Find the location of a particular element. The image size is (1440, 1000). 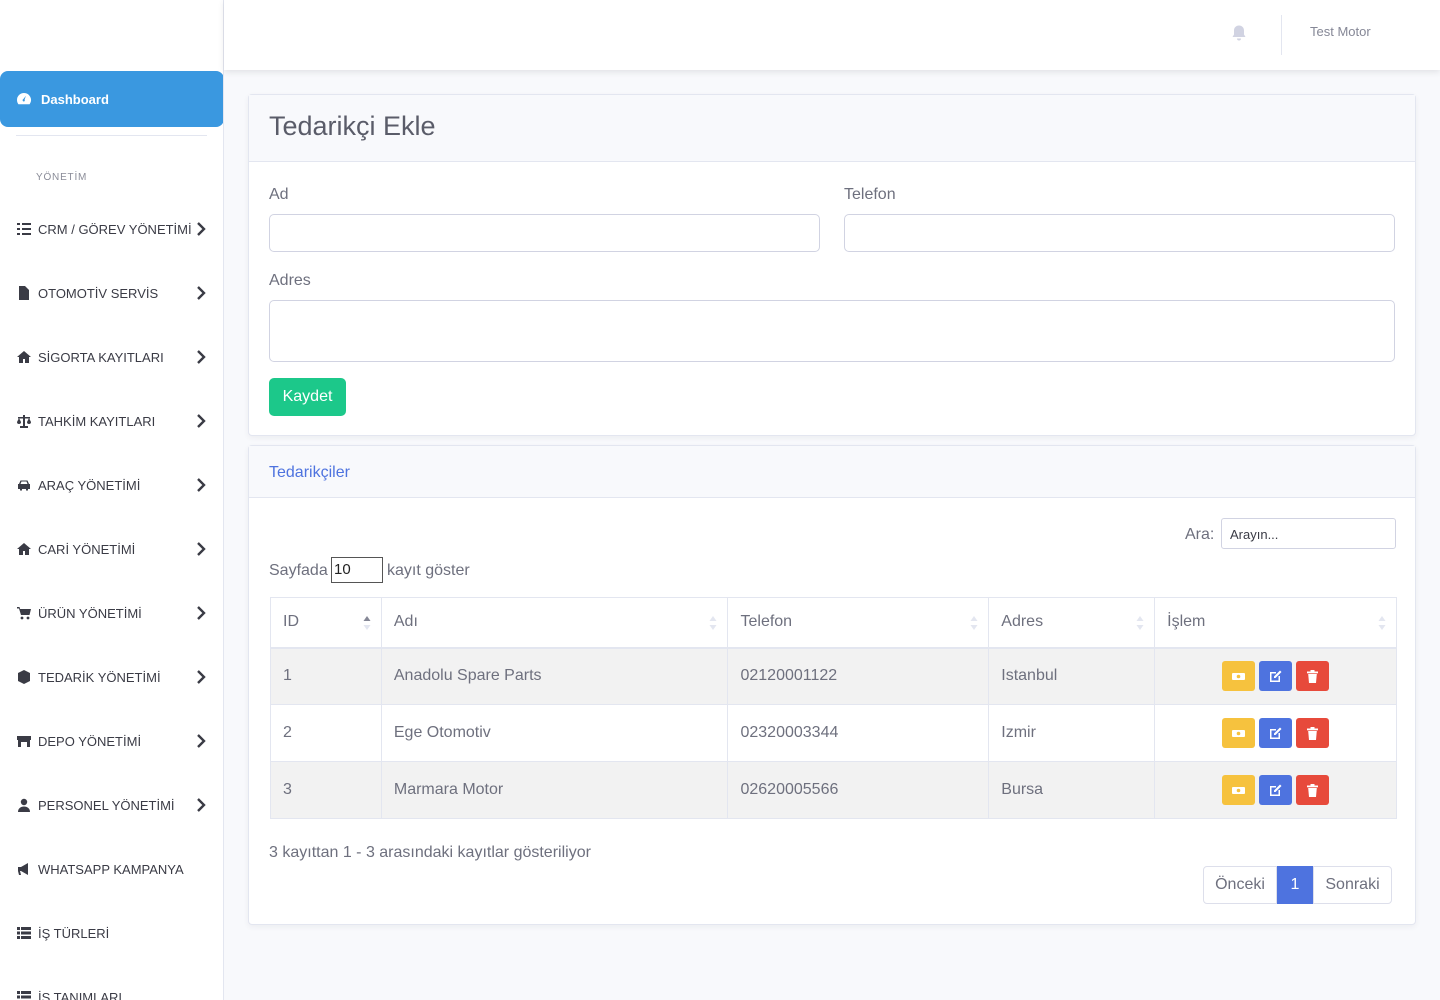

page-length-input: 10 is located at coordinates (357, 570).